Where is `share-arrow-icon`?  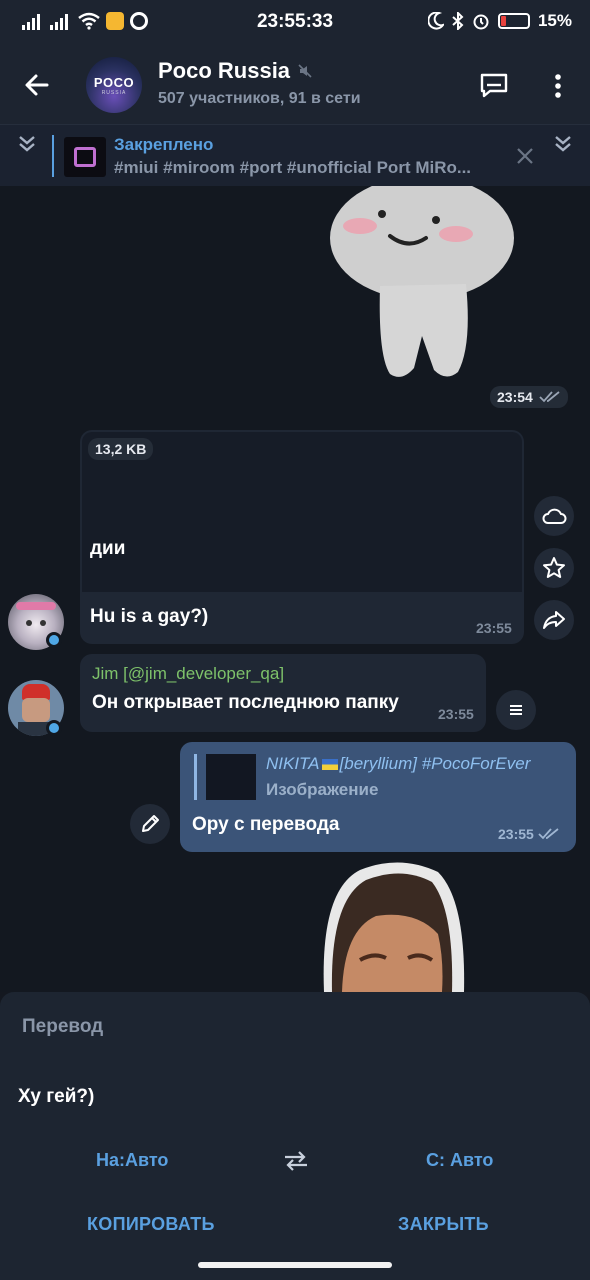
share-arrow-icon is located at coordinates (554, 620).